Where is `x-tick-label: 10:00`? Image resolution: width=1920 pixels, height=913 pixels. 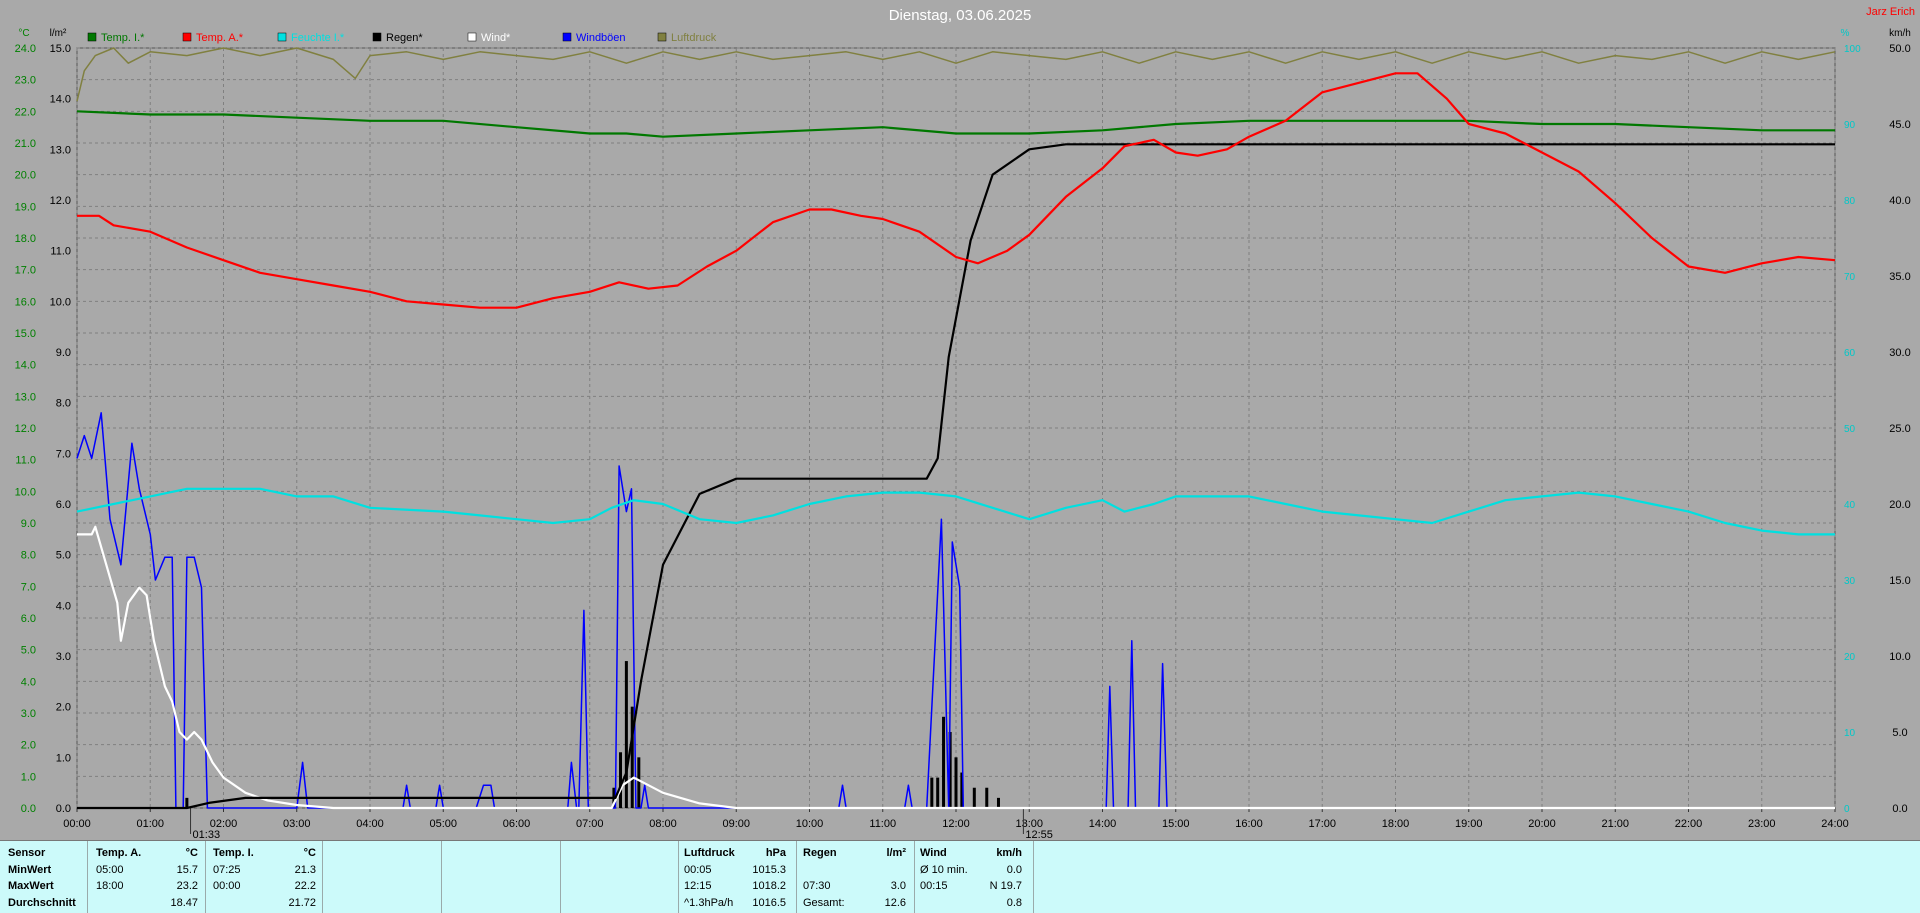 x-tick-label: 10:00 is located at coordinates (810, 824).